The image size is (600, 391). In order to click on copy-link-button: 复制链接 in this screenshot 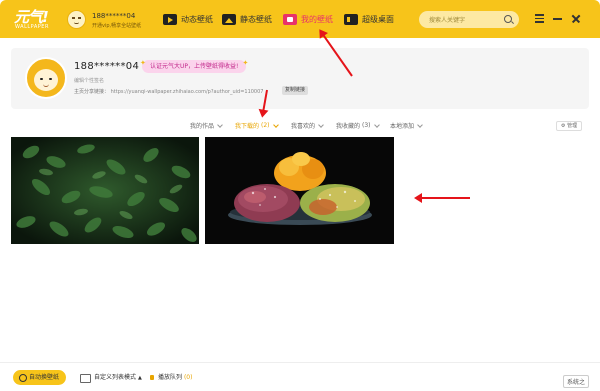, I will do `click(295, 90)`.